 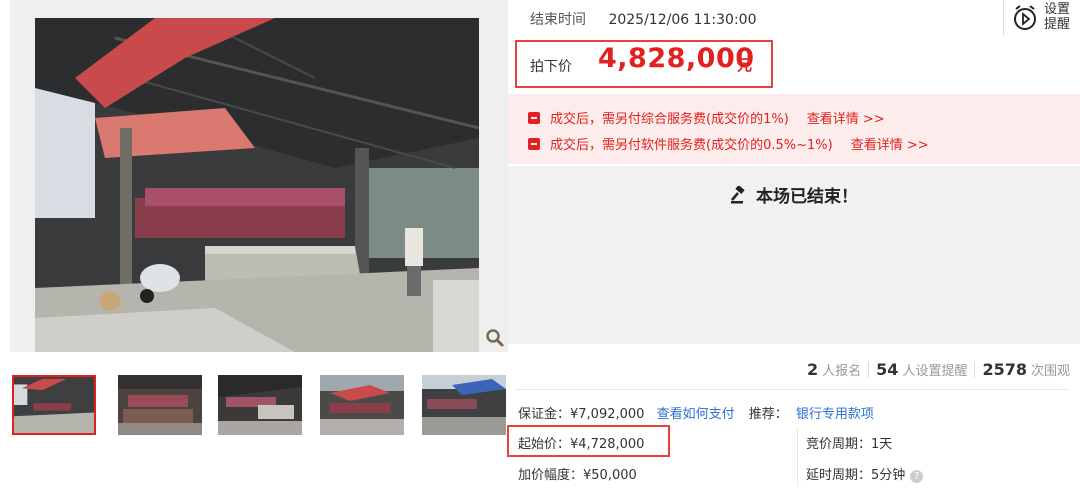 I want to click on signups-label: 人报名, so click(x=842, y=371).